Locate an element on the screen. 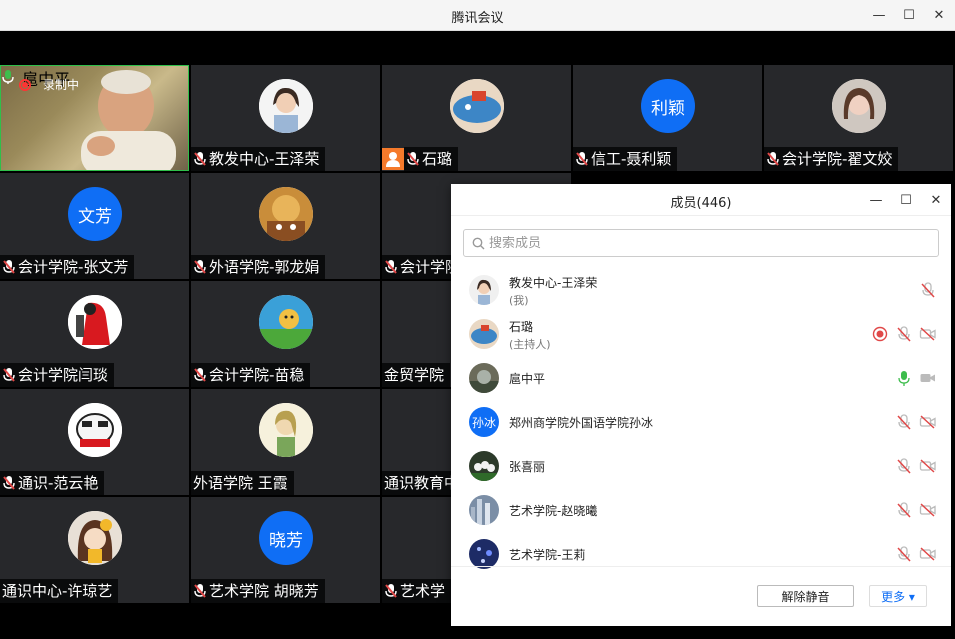 This screenshot has height=639, width=955. participant-tile: 外语学院-郭龙娟 is located at coordinates (285, 226).